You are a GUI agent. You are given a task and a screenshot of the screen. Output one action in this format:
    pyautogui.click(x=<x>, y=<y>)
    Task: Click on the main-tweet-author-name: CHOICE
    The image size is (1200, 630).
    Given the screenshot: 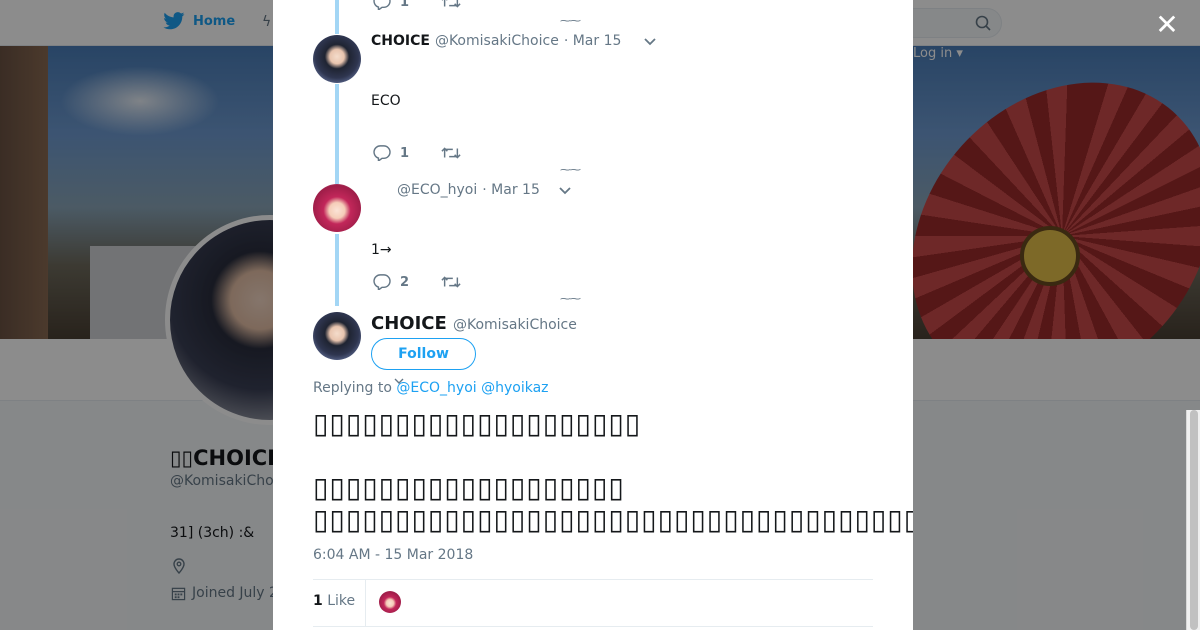 What is the action you would take?
    pyautogui.click(x=409, y=323)
    